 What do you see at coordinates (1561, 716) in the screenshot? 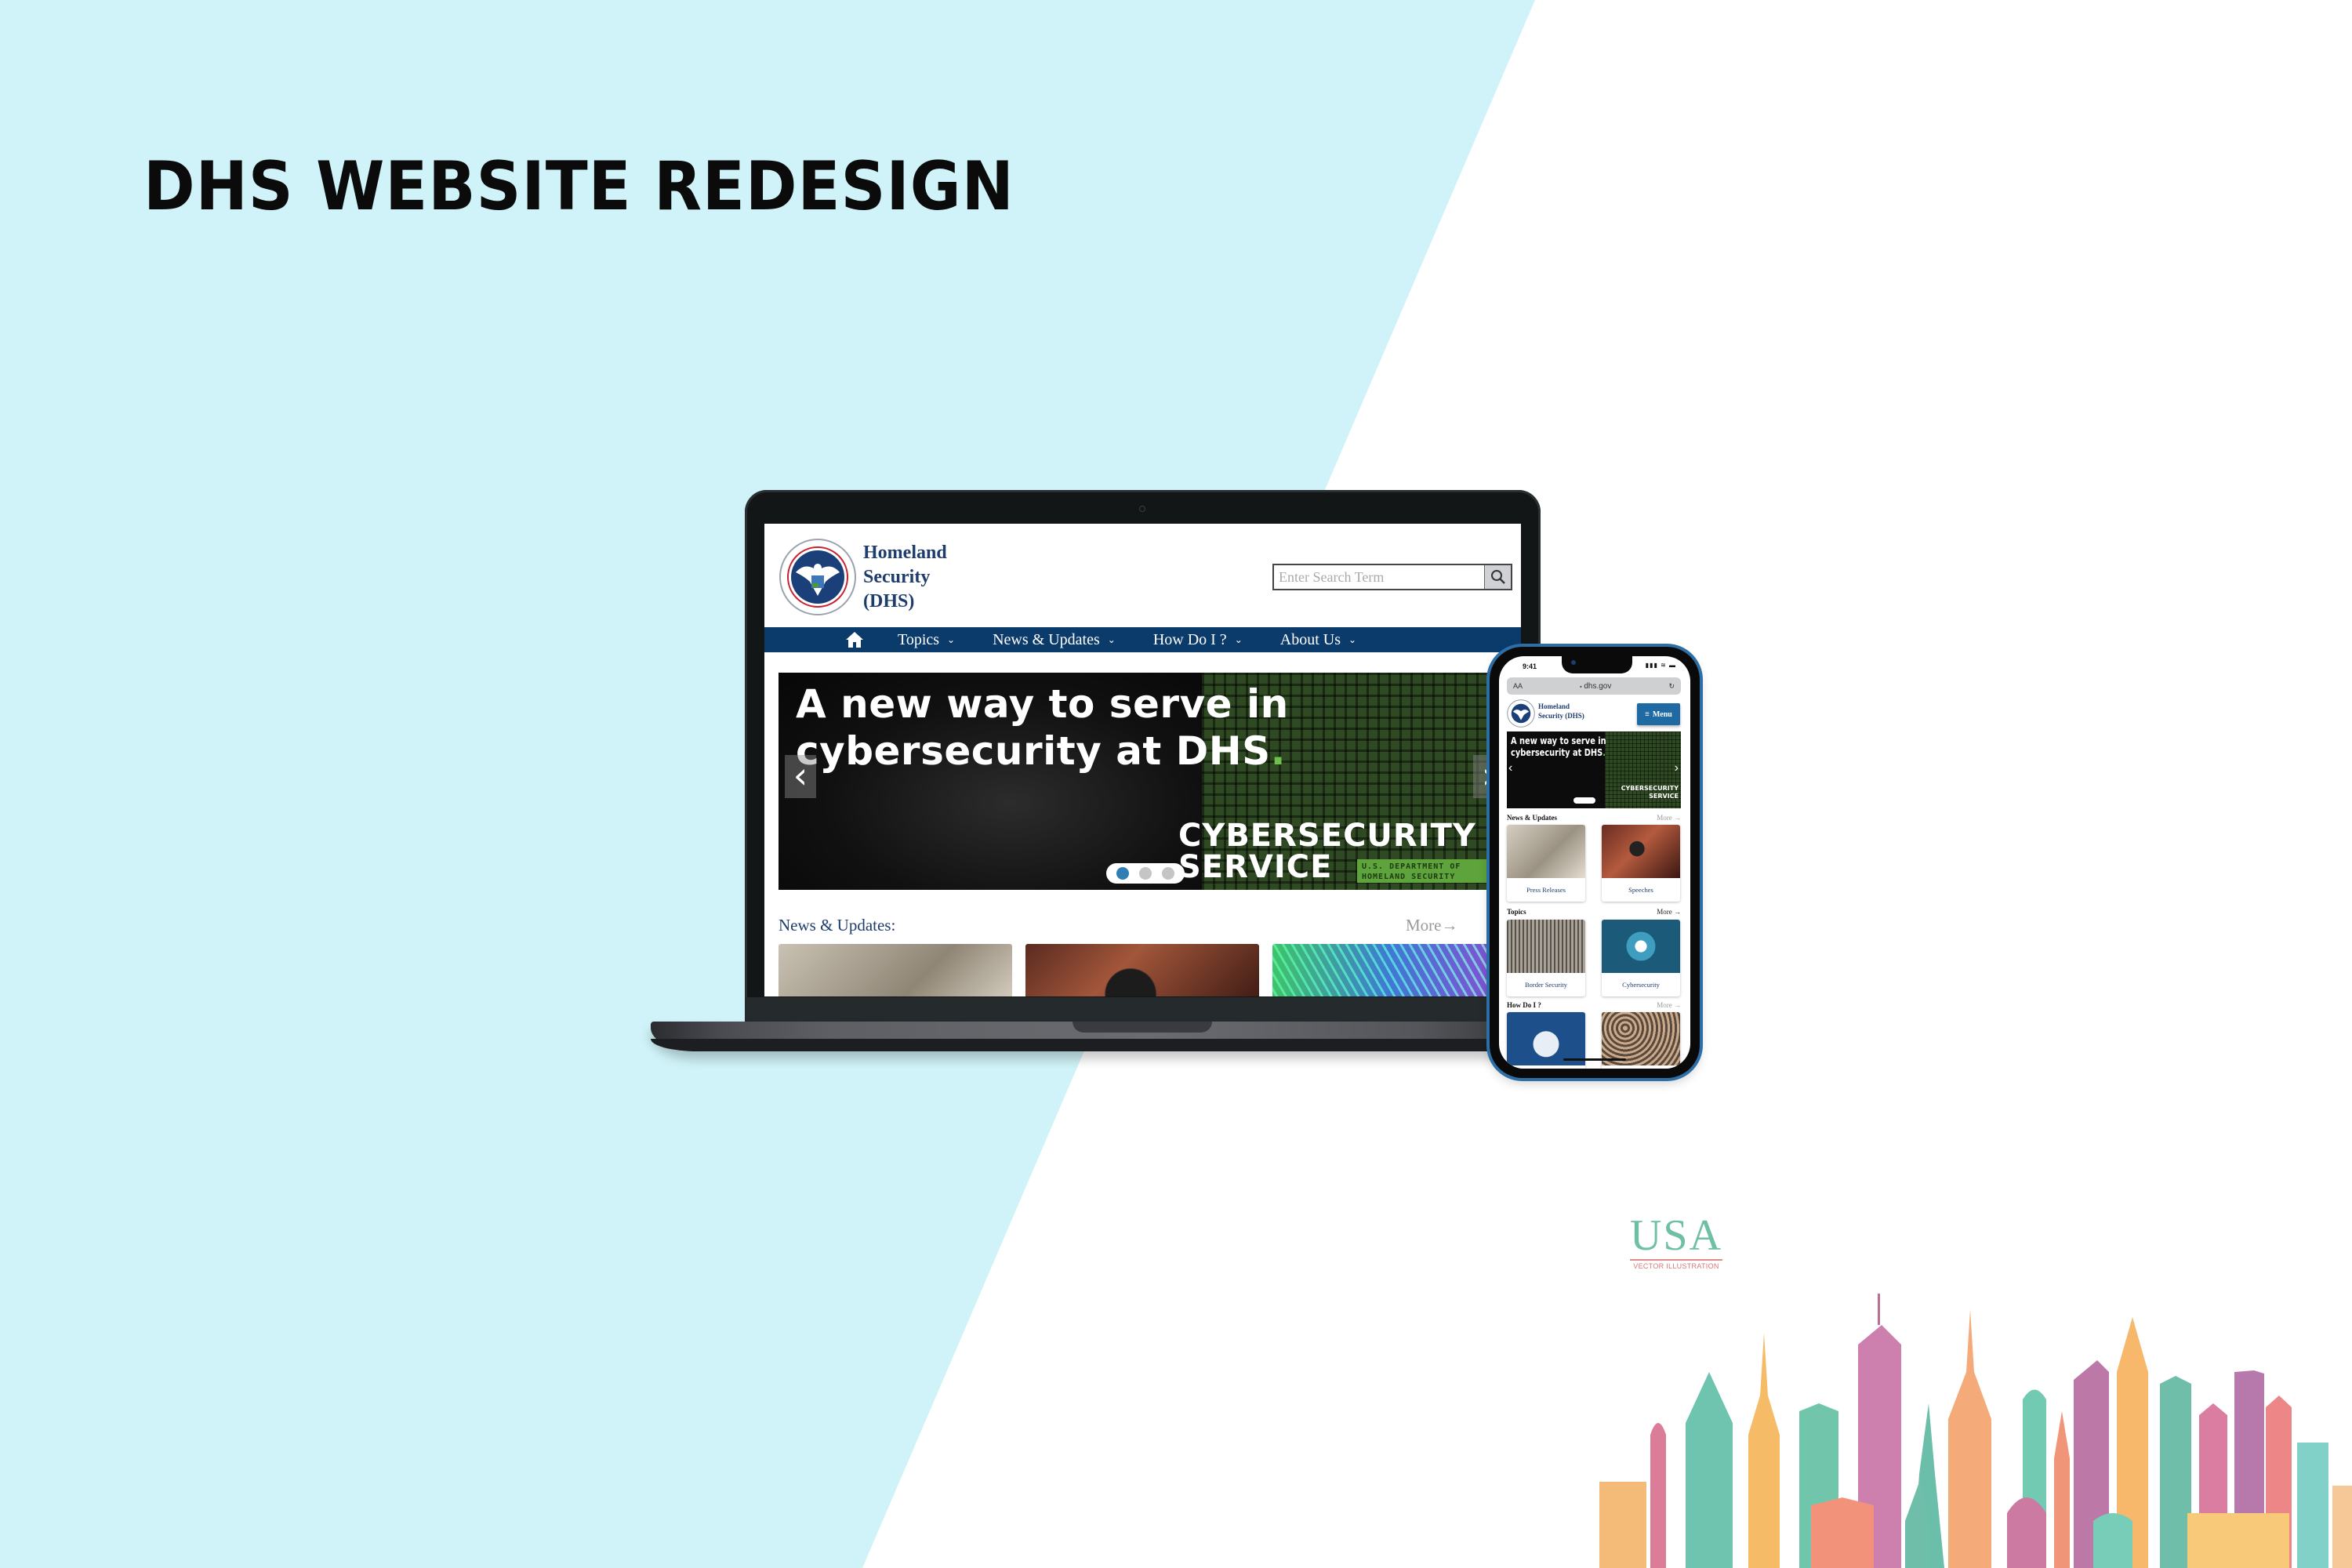
I see `brand-line: Security (DHS)` at bounding box center [1561, 716].